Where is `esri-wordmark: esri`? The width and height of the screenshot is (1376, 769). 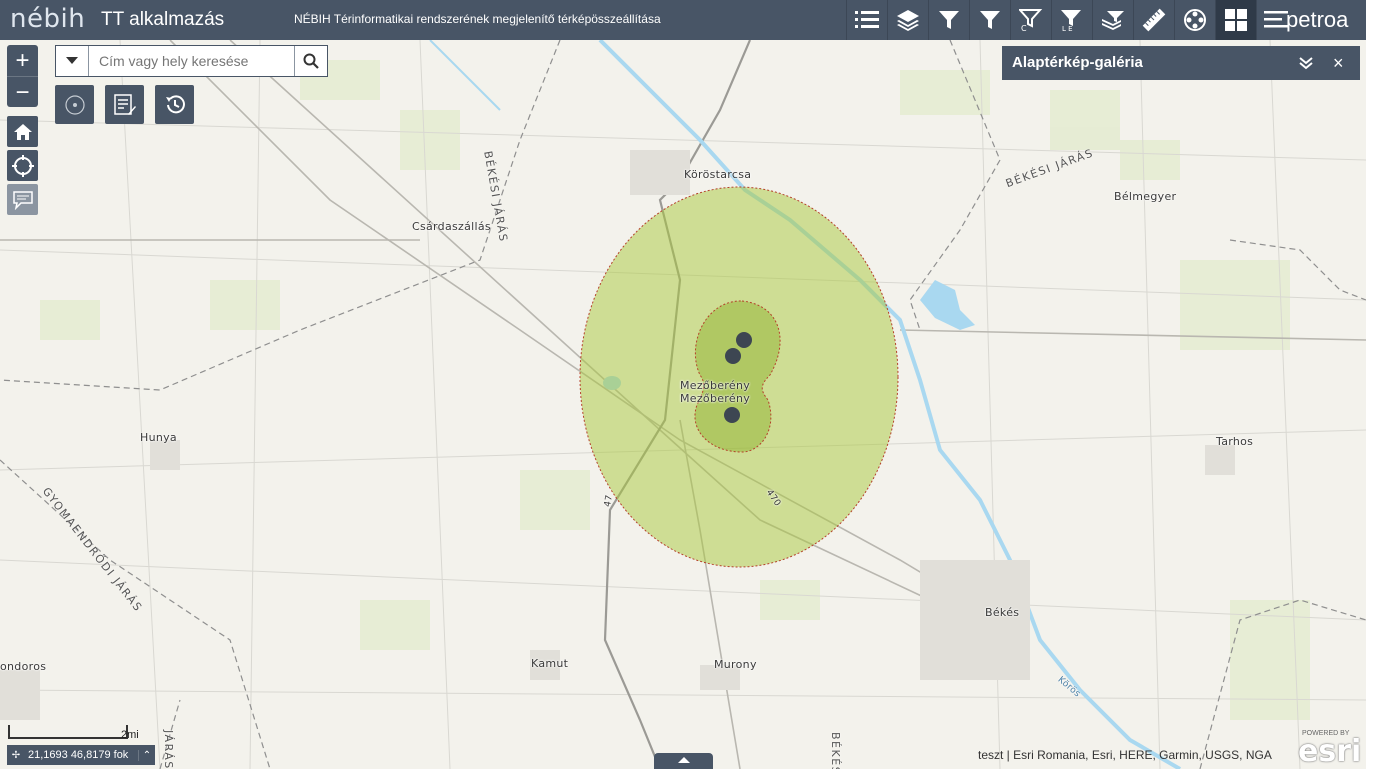 esri-wordmark: esri is located at coordinates (1330, 751).